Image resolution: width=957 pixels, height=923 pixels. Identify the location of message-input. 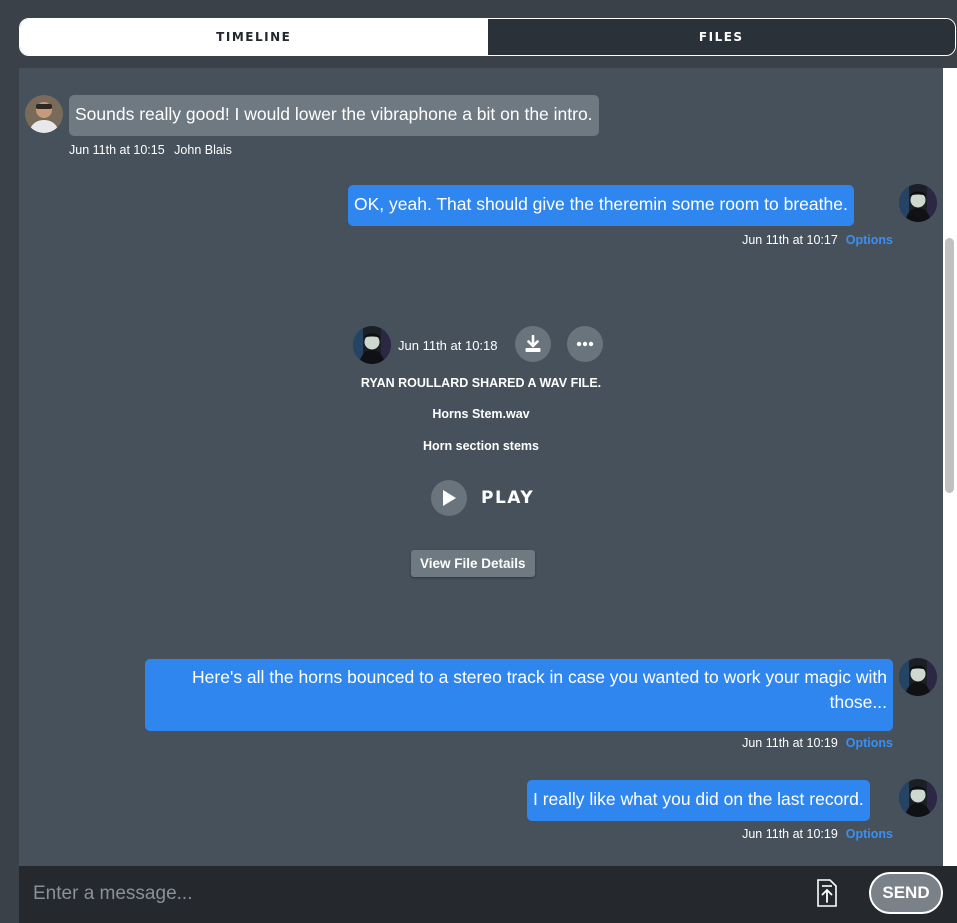
(413, 894).